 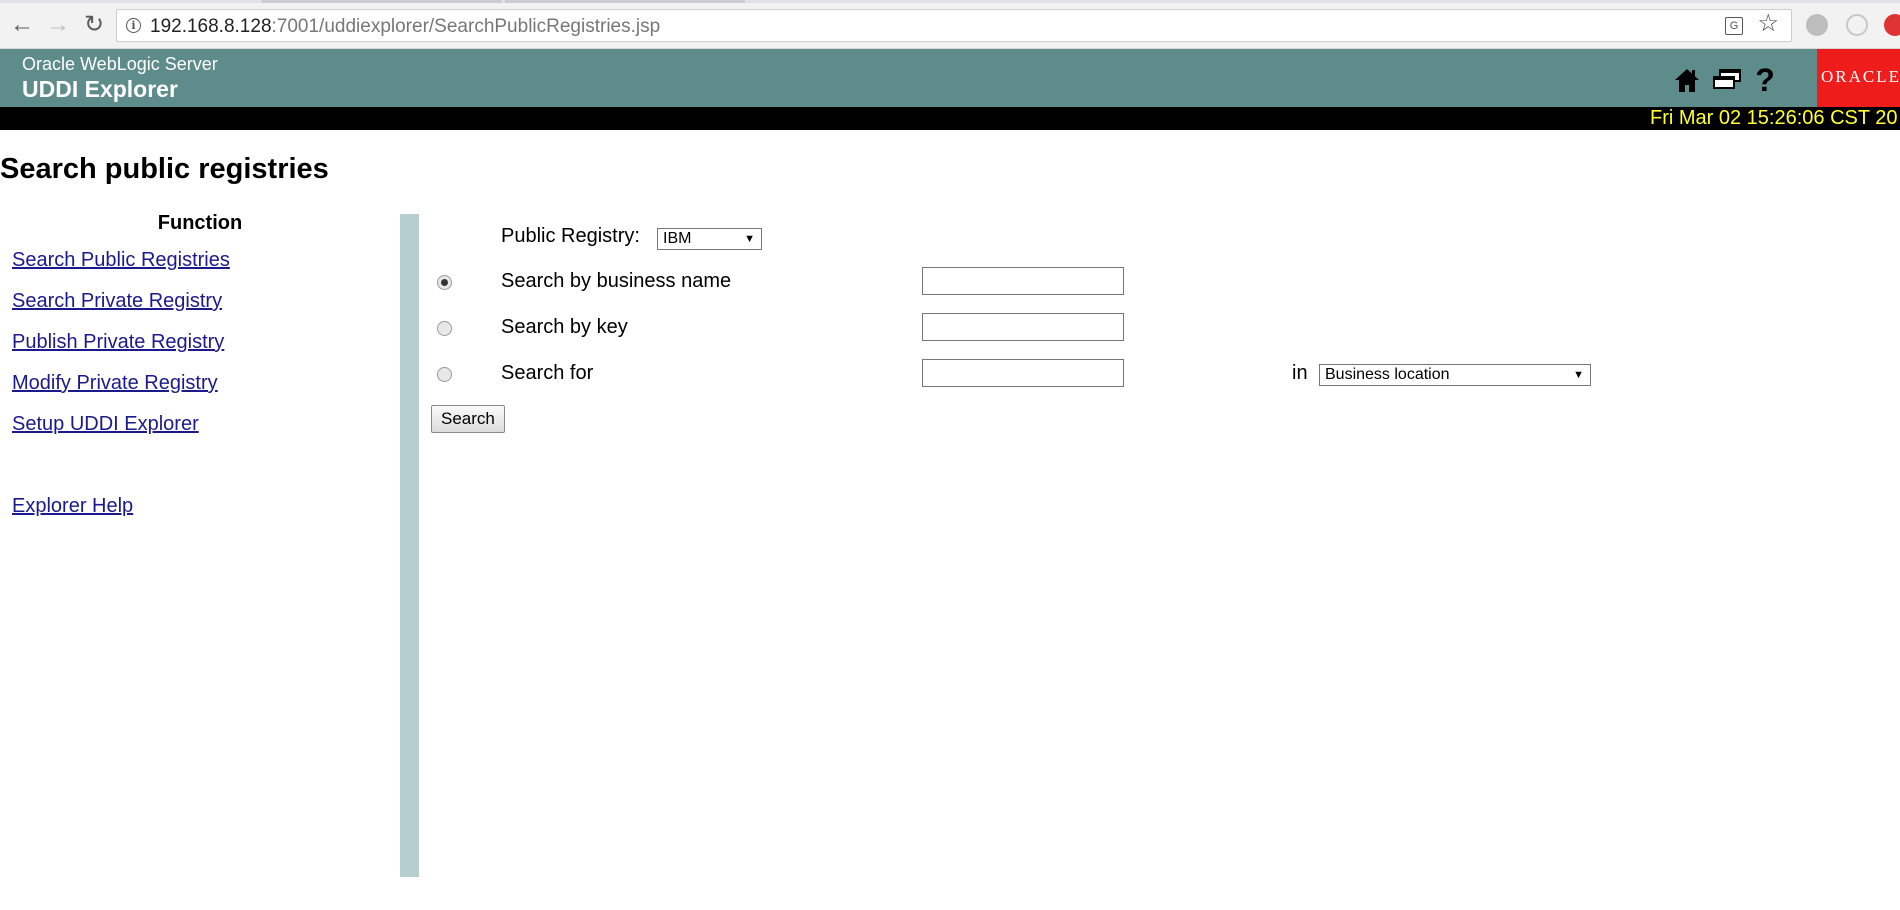 What do you see at coordinates (118, 342) in the screenshot?
I see `sidebar-link-publish-private-registry: Publish Private Registry` at bounding box center [118, 342].